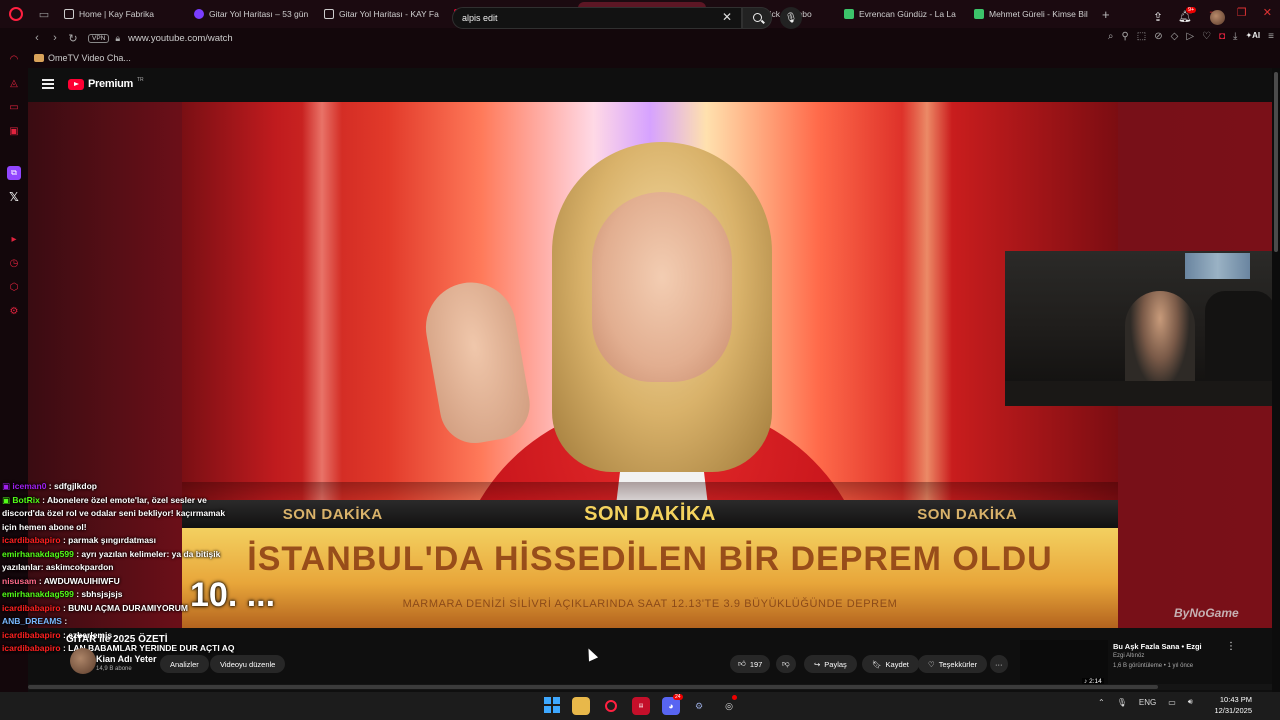 Image resolution: width=1280 pixels, height=720 pixels. Describe the element at coordinates (99, 38) in the screenshot. I see `vpn-badge: VPN` at that location.